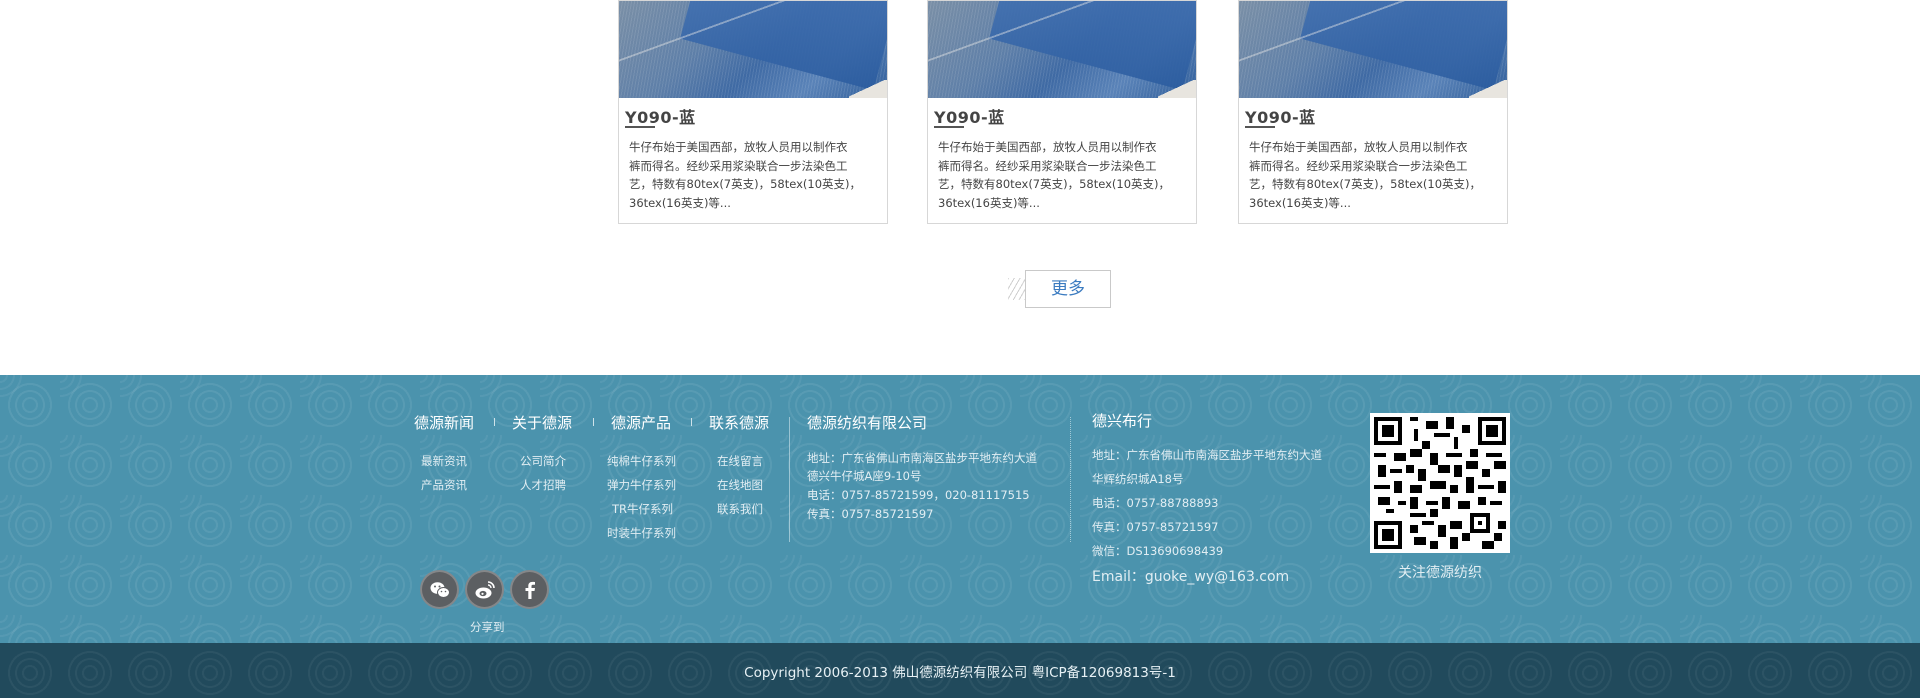 The height and width of the screenshot is (698, 1920). I want to click on column-divider, so click(789, 479).